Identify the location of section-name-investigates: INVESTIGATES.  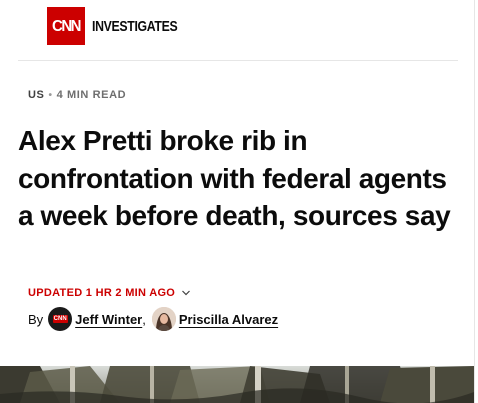
(135, 26).